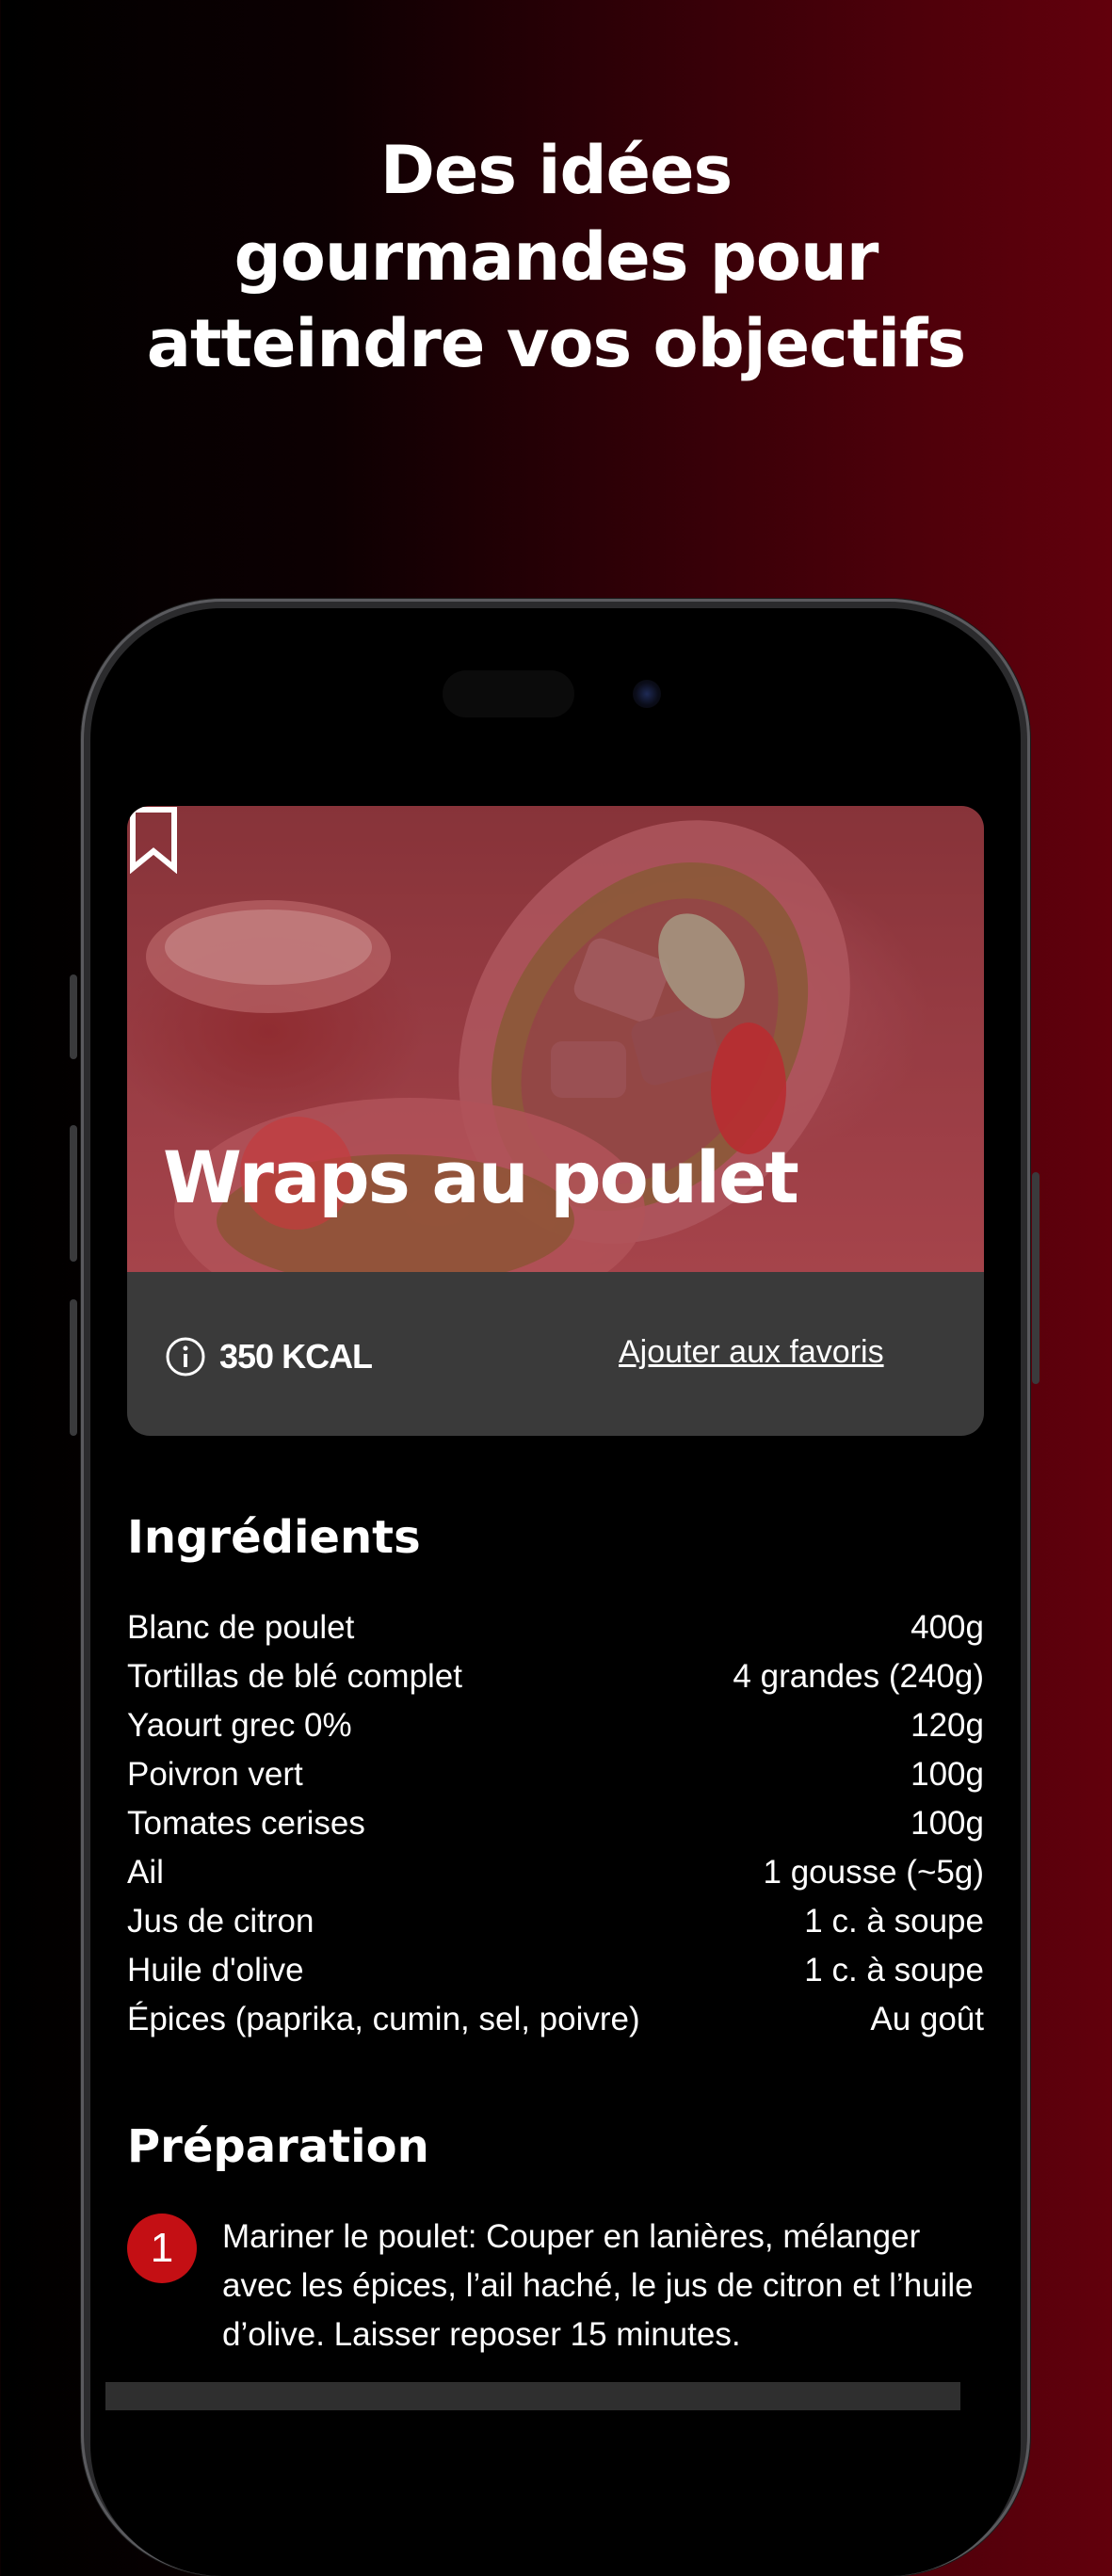  I want to click on step-number-badge: 1, so click(162, 2248).